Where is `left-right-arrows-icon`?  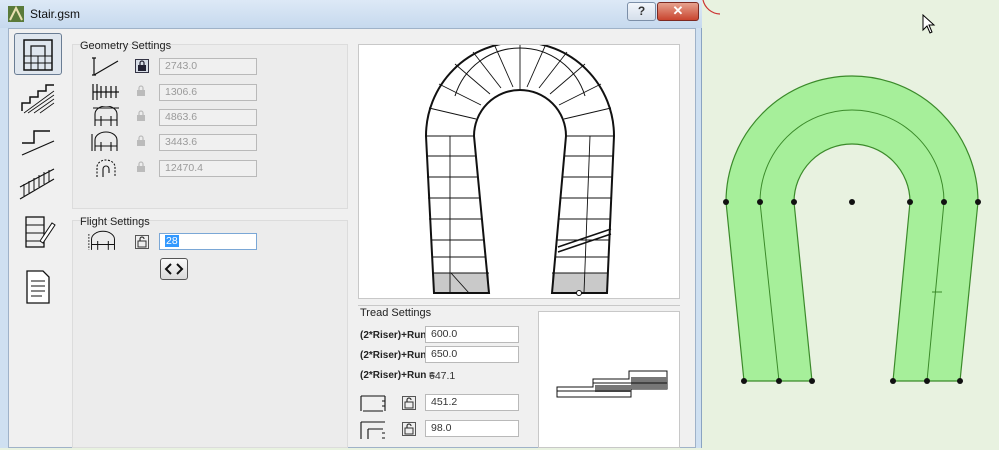
left-right-arrows-icon is located at coordinates (174, 269).